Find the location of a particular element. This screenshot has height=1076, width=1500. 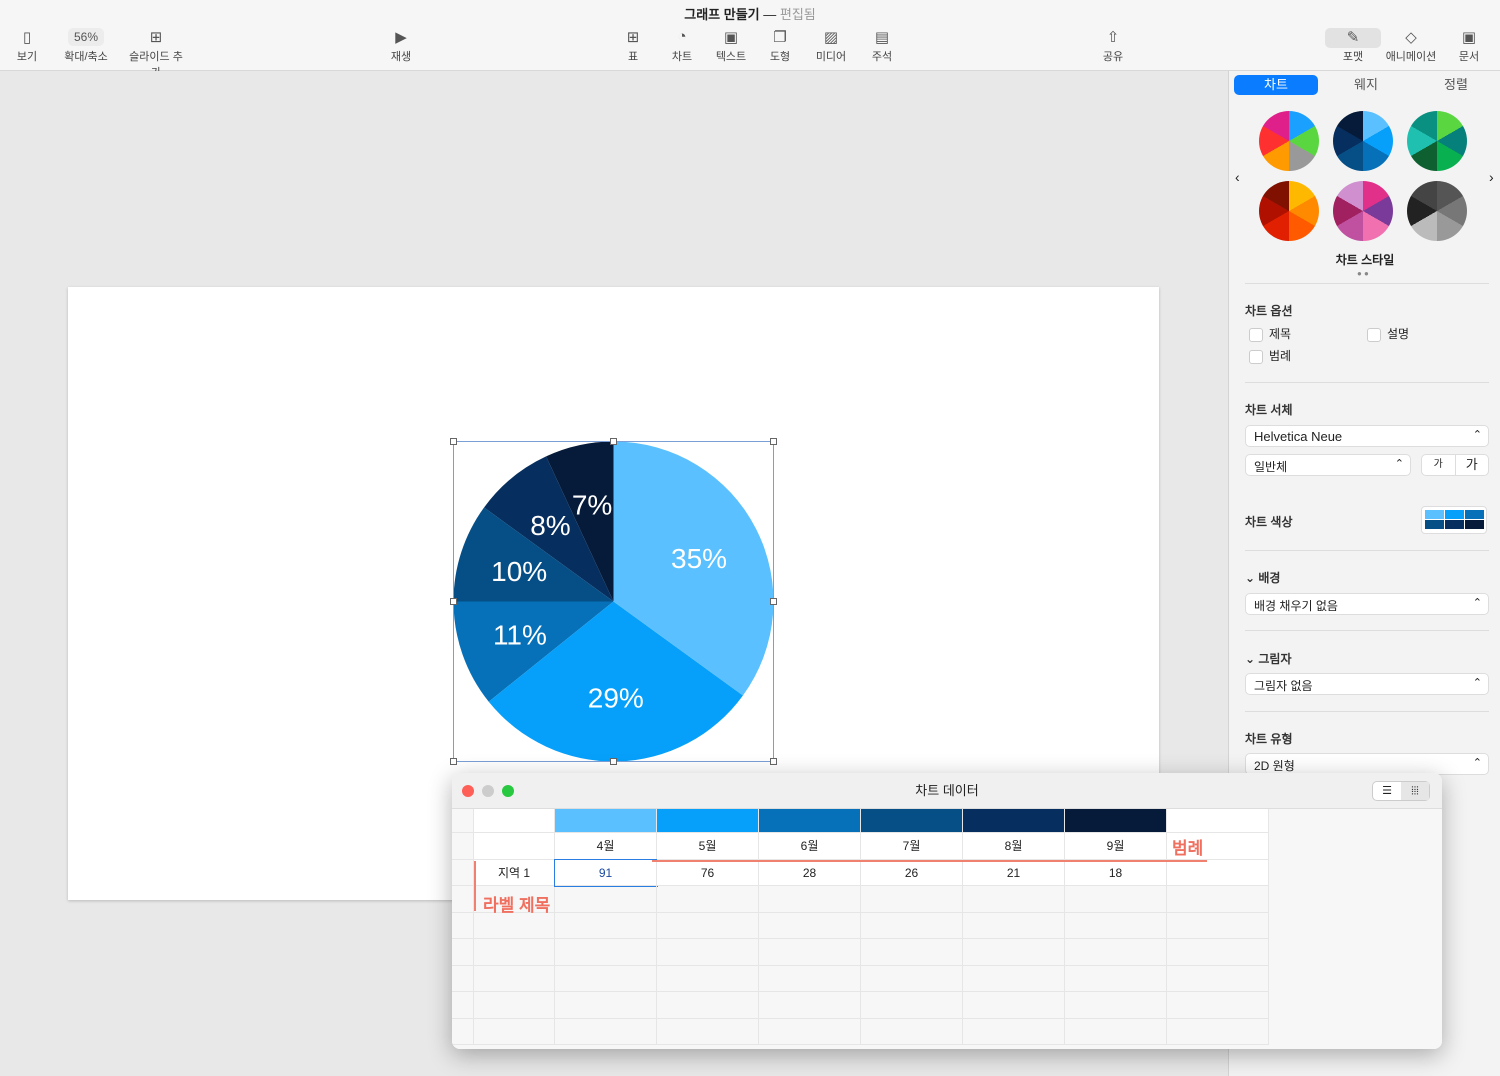

prev-style-icon: ‹ is located at coordinates (1237, 177).